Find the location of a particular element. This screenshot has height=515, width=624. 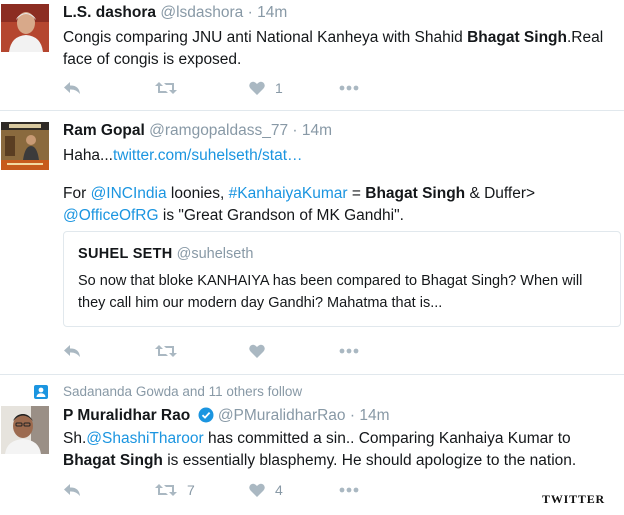

mention-link: @OfficeOfRG is located at coordinates (111, 215).